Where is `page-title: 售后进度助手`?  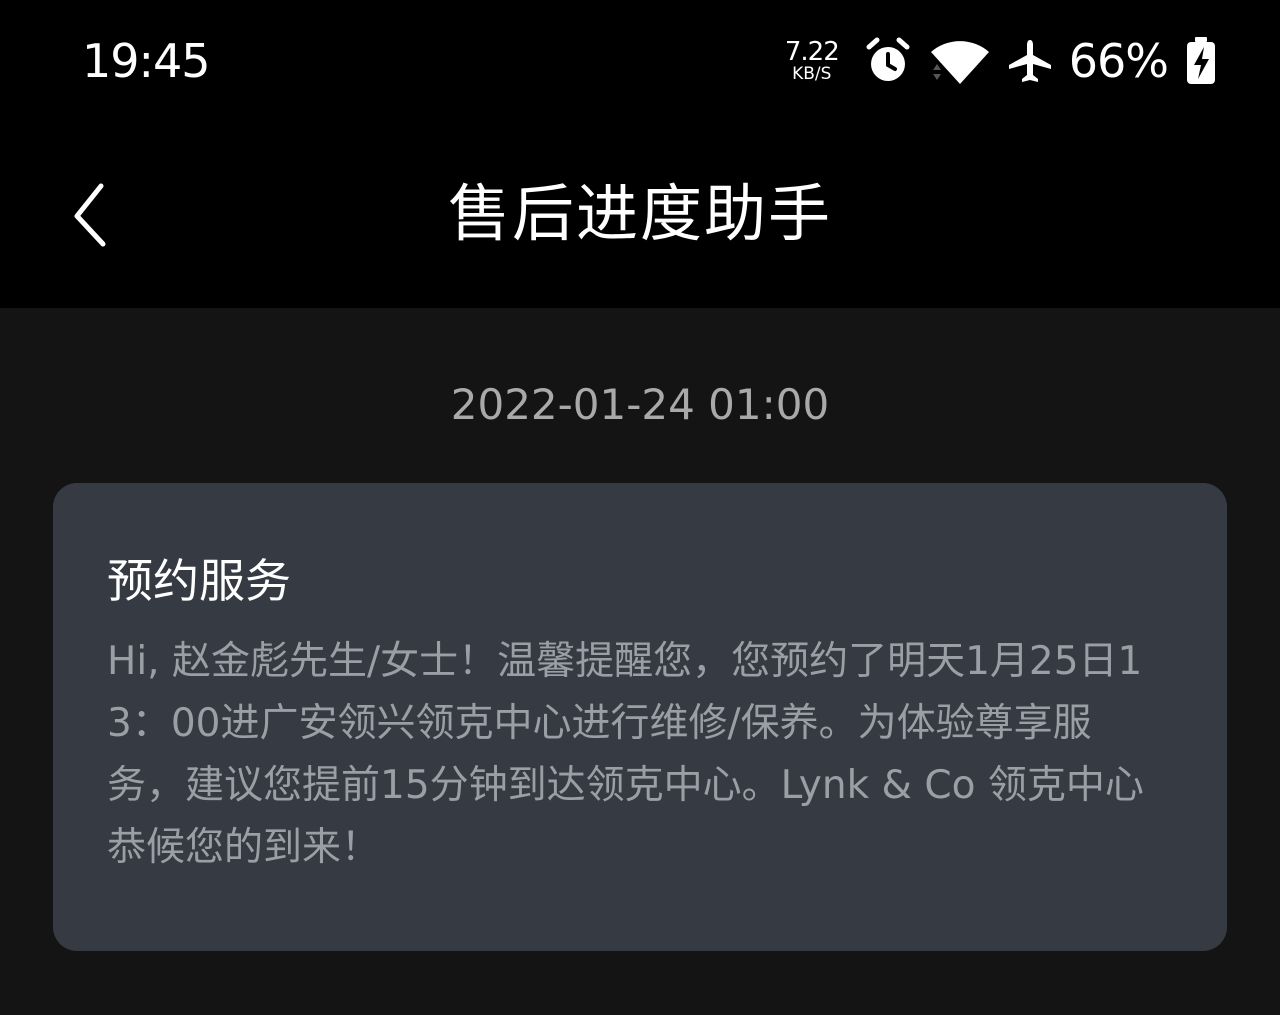
page-title: 售后进度助手 is located at coordinates (639, 213).